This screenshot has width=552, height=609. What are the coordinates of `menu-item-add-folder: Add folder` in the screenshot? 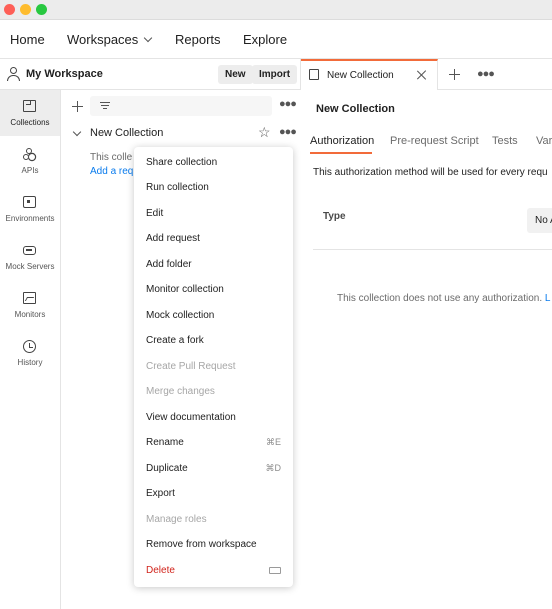 It's located at (213, 264).